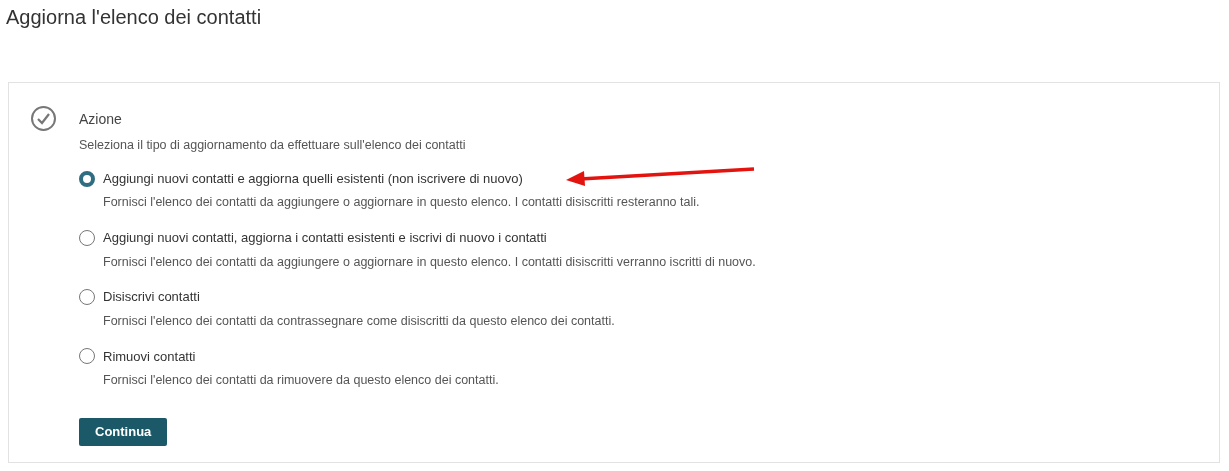 This screenshot has height=471, width=1229. Describe the element at coordinates (301, 380) in the screenshot. I see `option-description: Fornisci l'elenco dei contatti da rimuovere da questo elenco dei contatti.` at that location.